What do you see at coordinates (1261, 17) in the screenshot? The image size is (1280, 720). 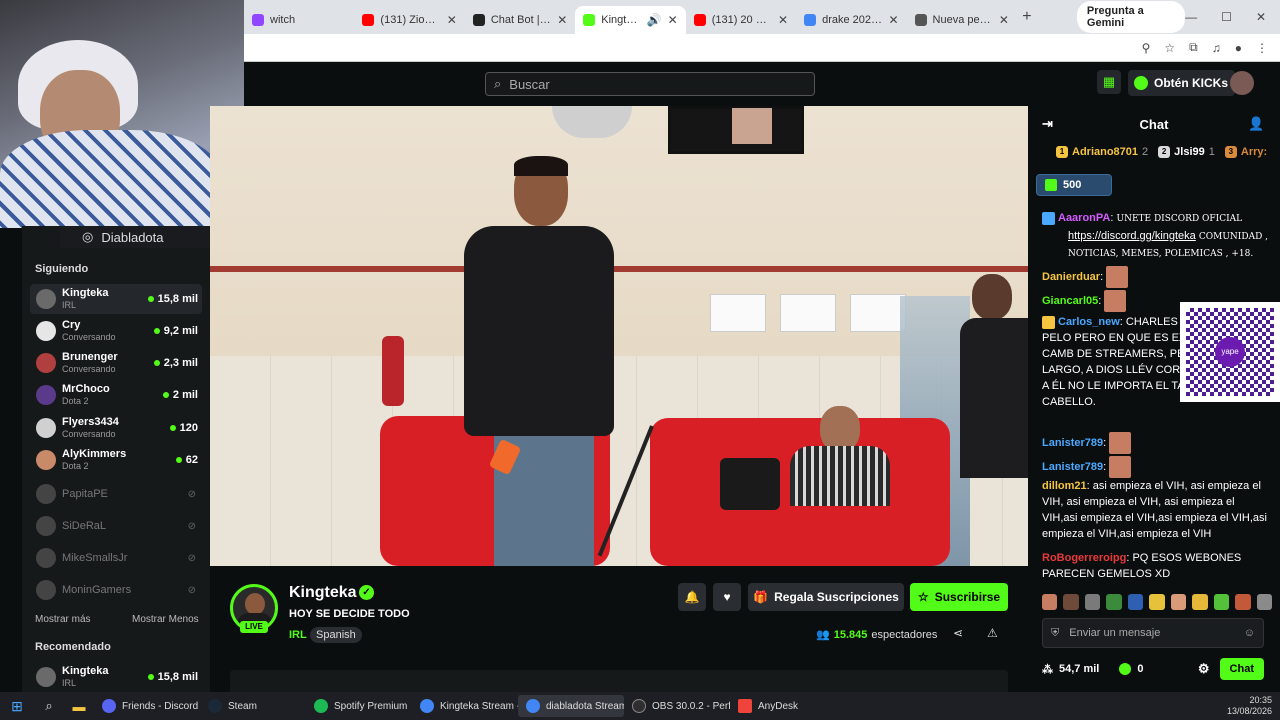 I see `close-window-icon: ✕` at bounding box center [1261, 17].